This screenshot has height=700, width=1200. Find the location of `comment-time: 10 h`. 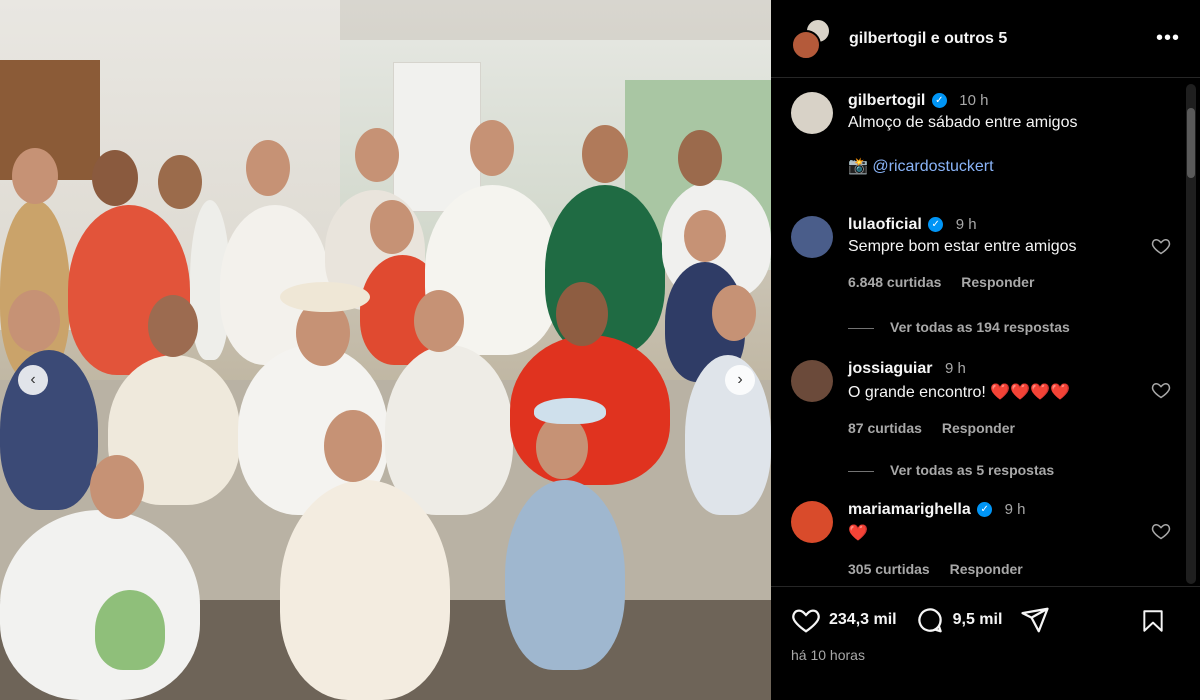

comment-time: 10 h is located at coordinates (973, 100).